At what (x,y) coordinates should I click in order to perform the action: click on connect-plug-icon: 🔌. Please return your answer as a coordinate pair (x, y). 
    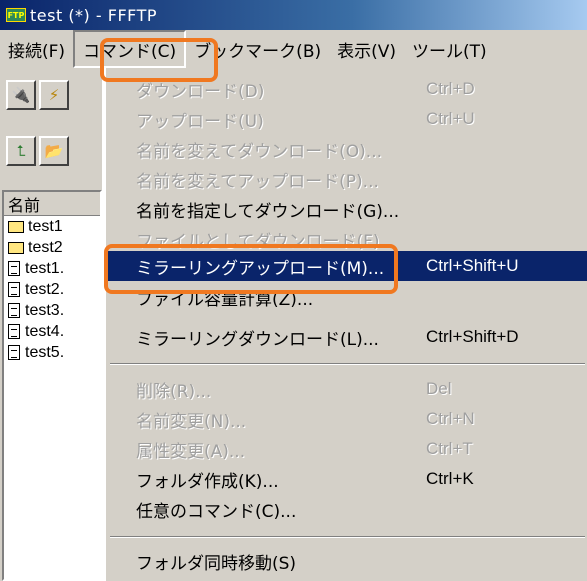
    Looking at the image, I should click on (21, 95).